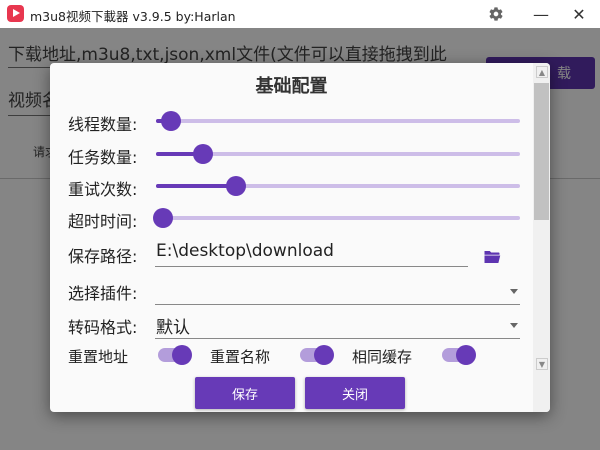  I want to click on title-bar: m3u8视频下載器 v3.9.5 by:Harlan — ✕, so click(300, 14).